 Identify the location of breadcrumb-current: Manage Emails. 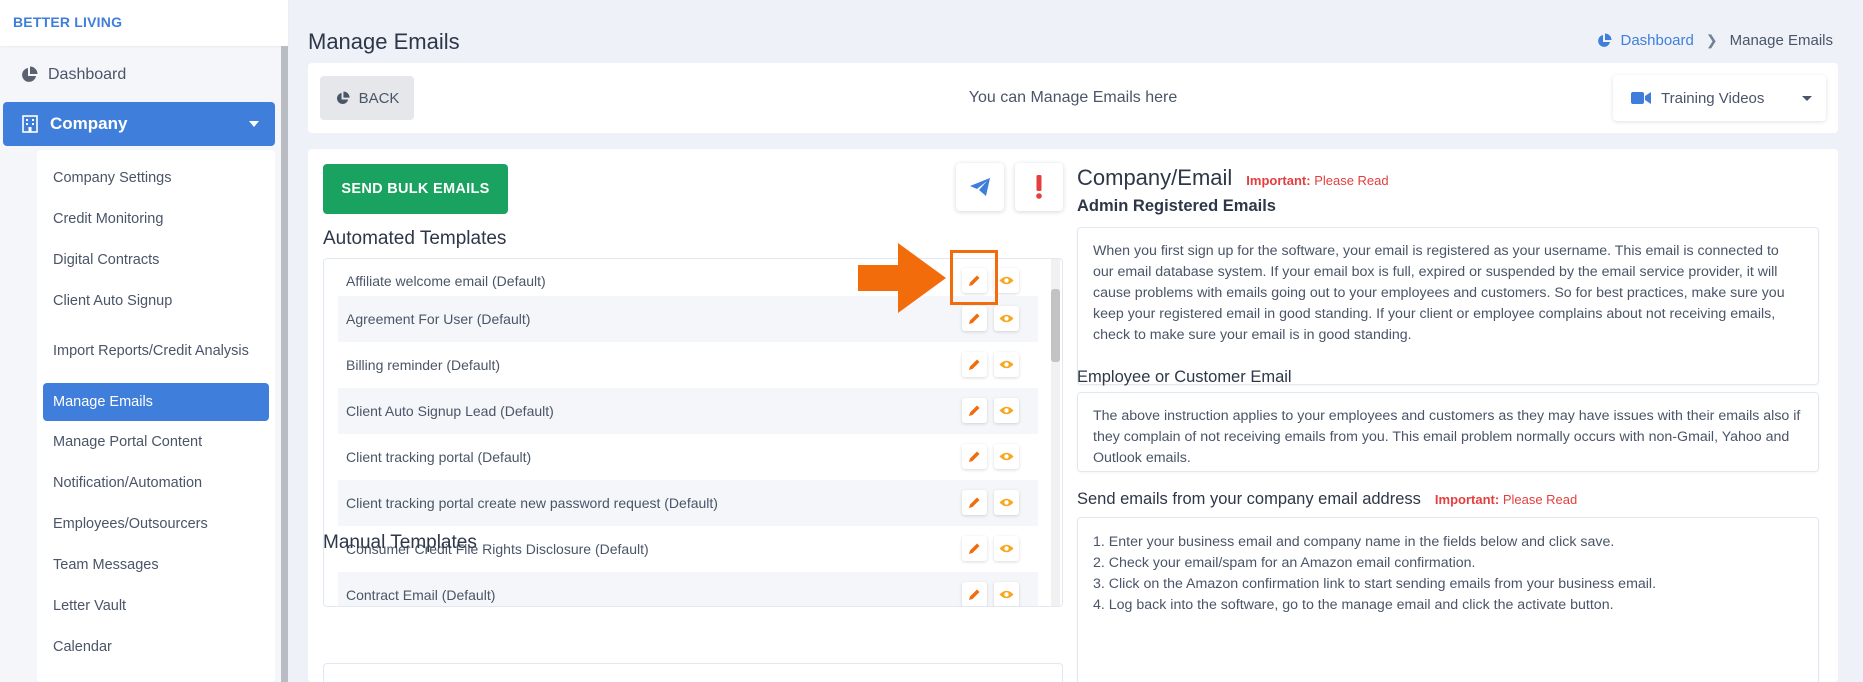
(1781, 40).